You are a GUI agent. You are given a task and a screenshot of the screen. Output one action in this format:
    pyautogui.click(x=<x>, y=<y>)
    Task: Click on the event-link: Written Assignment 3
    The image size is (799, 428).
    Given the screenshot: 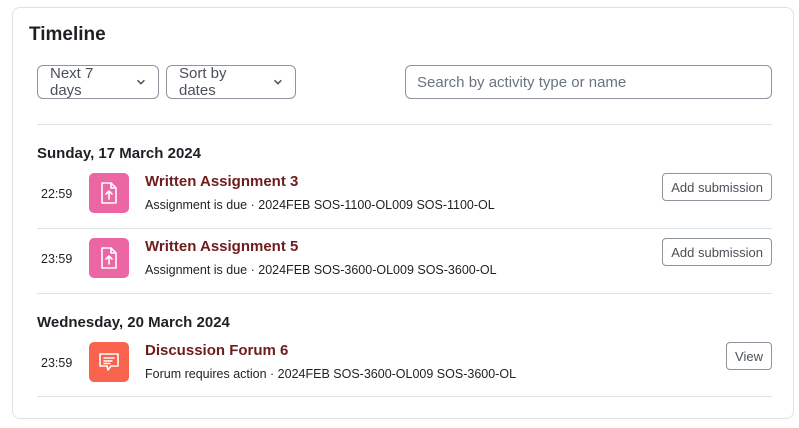 What is the action you would take?
    pyautogui.click(x=221, y=181)
    